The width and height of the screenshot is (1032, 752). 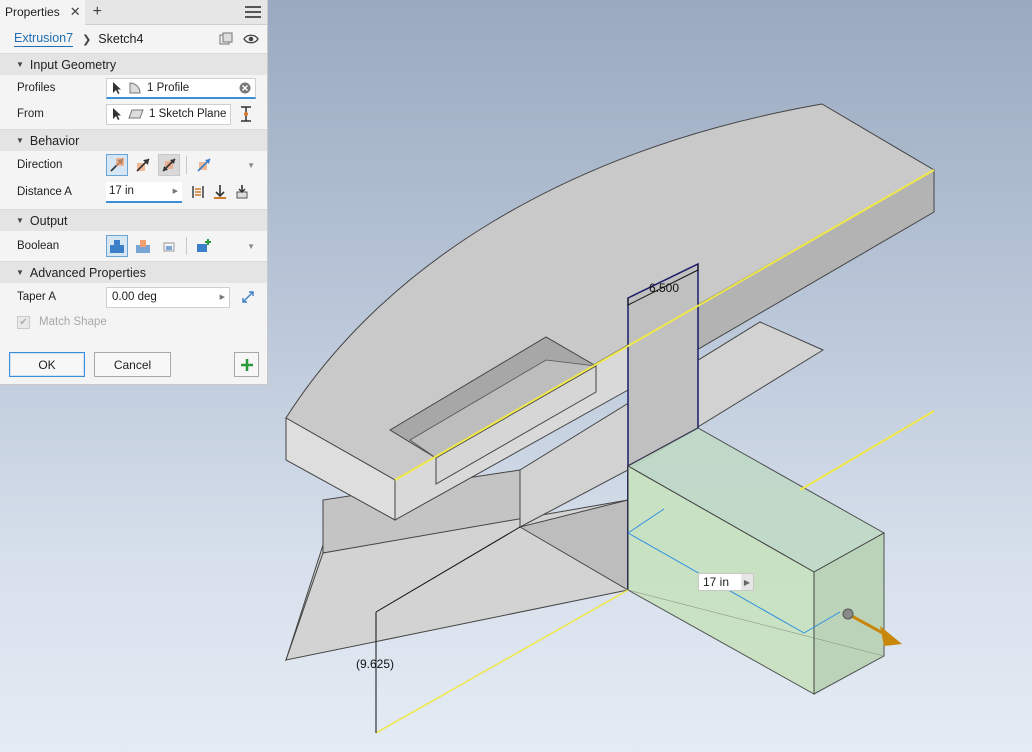 I want to click on apply-add-button, so click(x=246, y=364).